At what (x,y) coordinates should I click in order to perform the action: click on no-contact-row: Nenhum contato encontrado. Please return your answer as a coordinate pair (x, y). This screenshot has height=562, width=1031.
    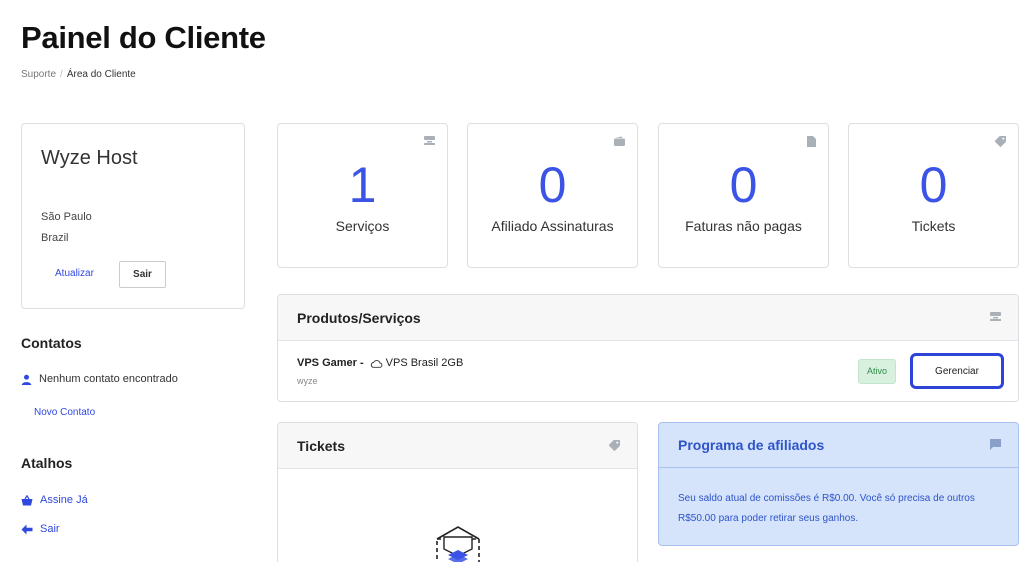
    Looking at the image, I should click on (99, 379).